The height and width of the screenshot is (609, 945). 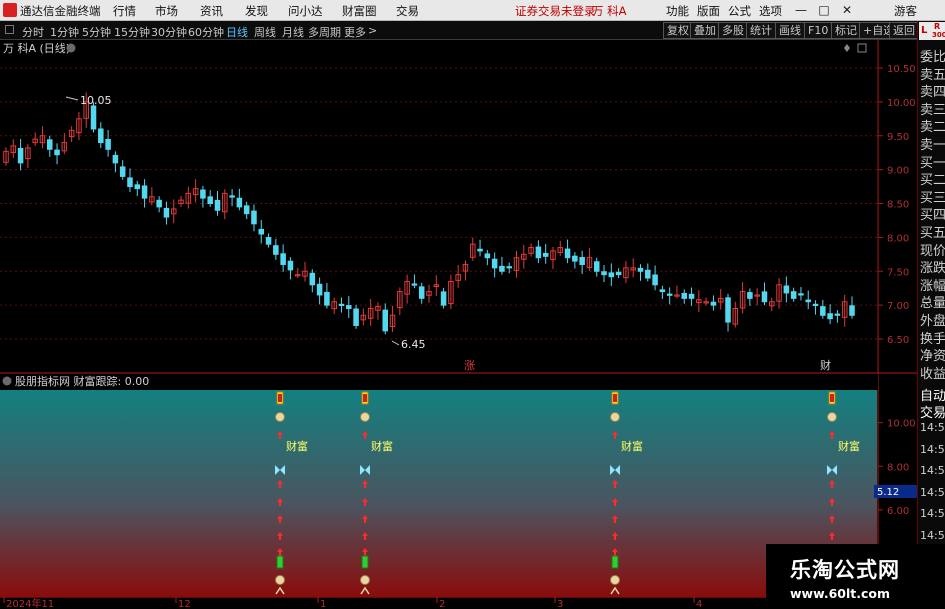 What do you see at coordinates (898, 467) in the screenshot?
I see `indicator-axis-label: 8.00` at bounding box center [898, 467].